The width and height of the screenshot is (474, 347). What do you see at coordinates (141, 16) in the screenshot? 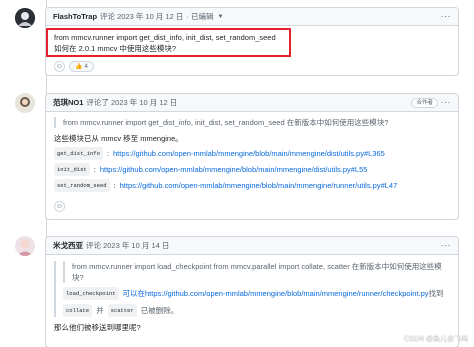
I see `comment-timestamp: 评论 2023 年 10 月 12 日` at bounding box center [141, 16].